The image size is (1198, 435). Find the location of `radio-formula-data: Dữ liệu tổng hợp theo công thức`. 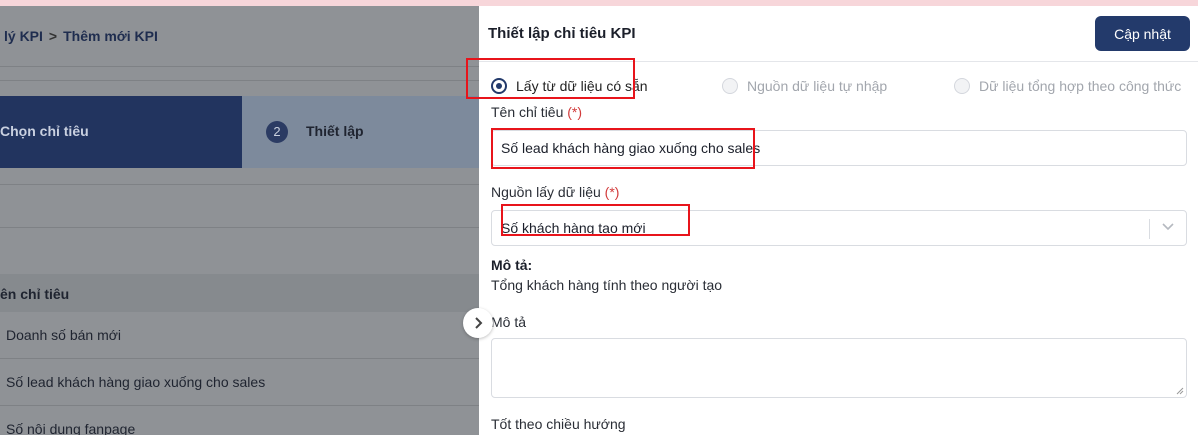

radio-formula-data: Dữ liệu tổng hợp theo công thức is located at coordinates (1067, 86).